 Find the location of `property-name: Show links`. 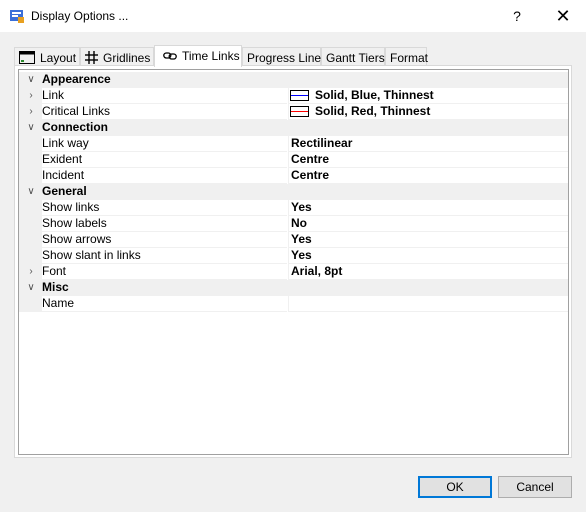

property-name: Show links is located at coordinates (164, 208).